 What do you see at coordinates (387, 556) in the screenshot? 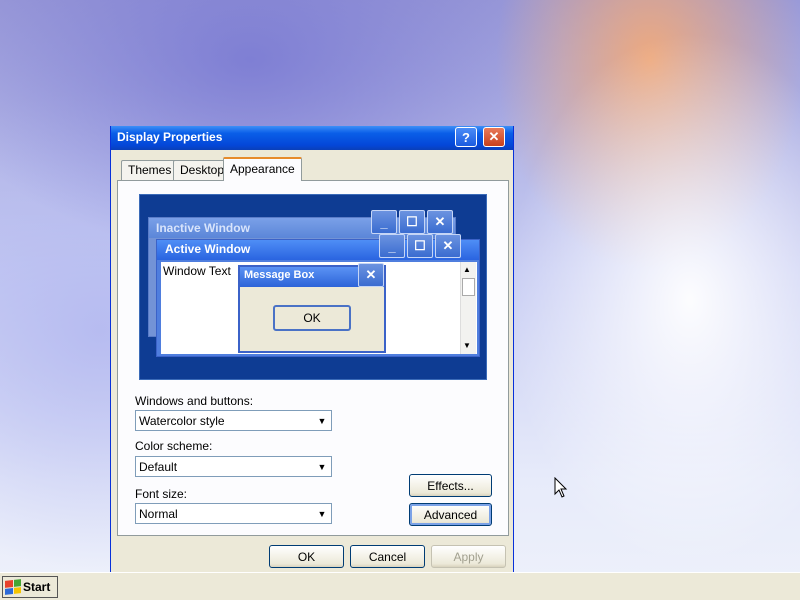
I see `cancel-button: Cancel` at bounding box center [387, 556].